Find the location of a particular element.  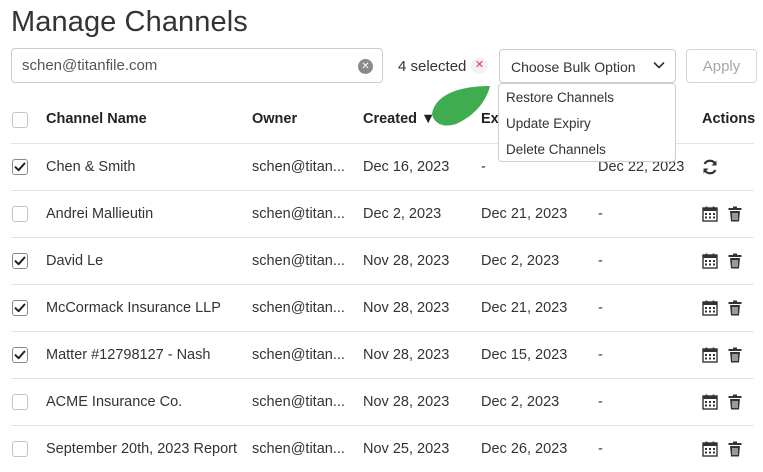

search-input is located at coordinates (177, 65).